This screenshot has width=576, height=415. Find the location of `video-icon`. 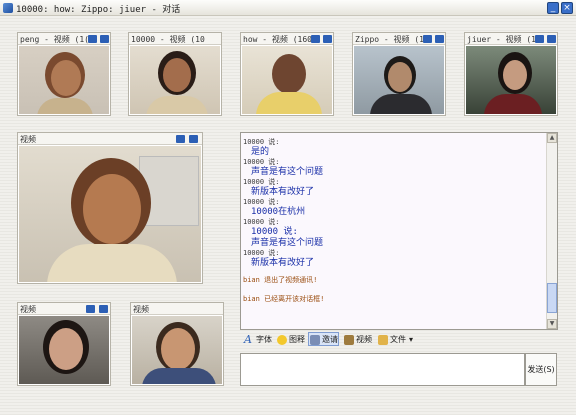

video-icon is located at coordinates (349, 340).